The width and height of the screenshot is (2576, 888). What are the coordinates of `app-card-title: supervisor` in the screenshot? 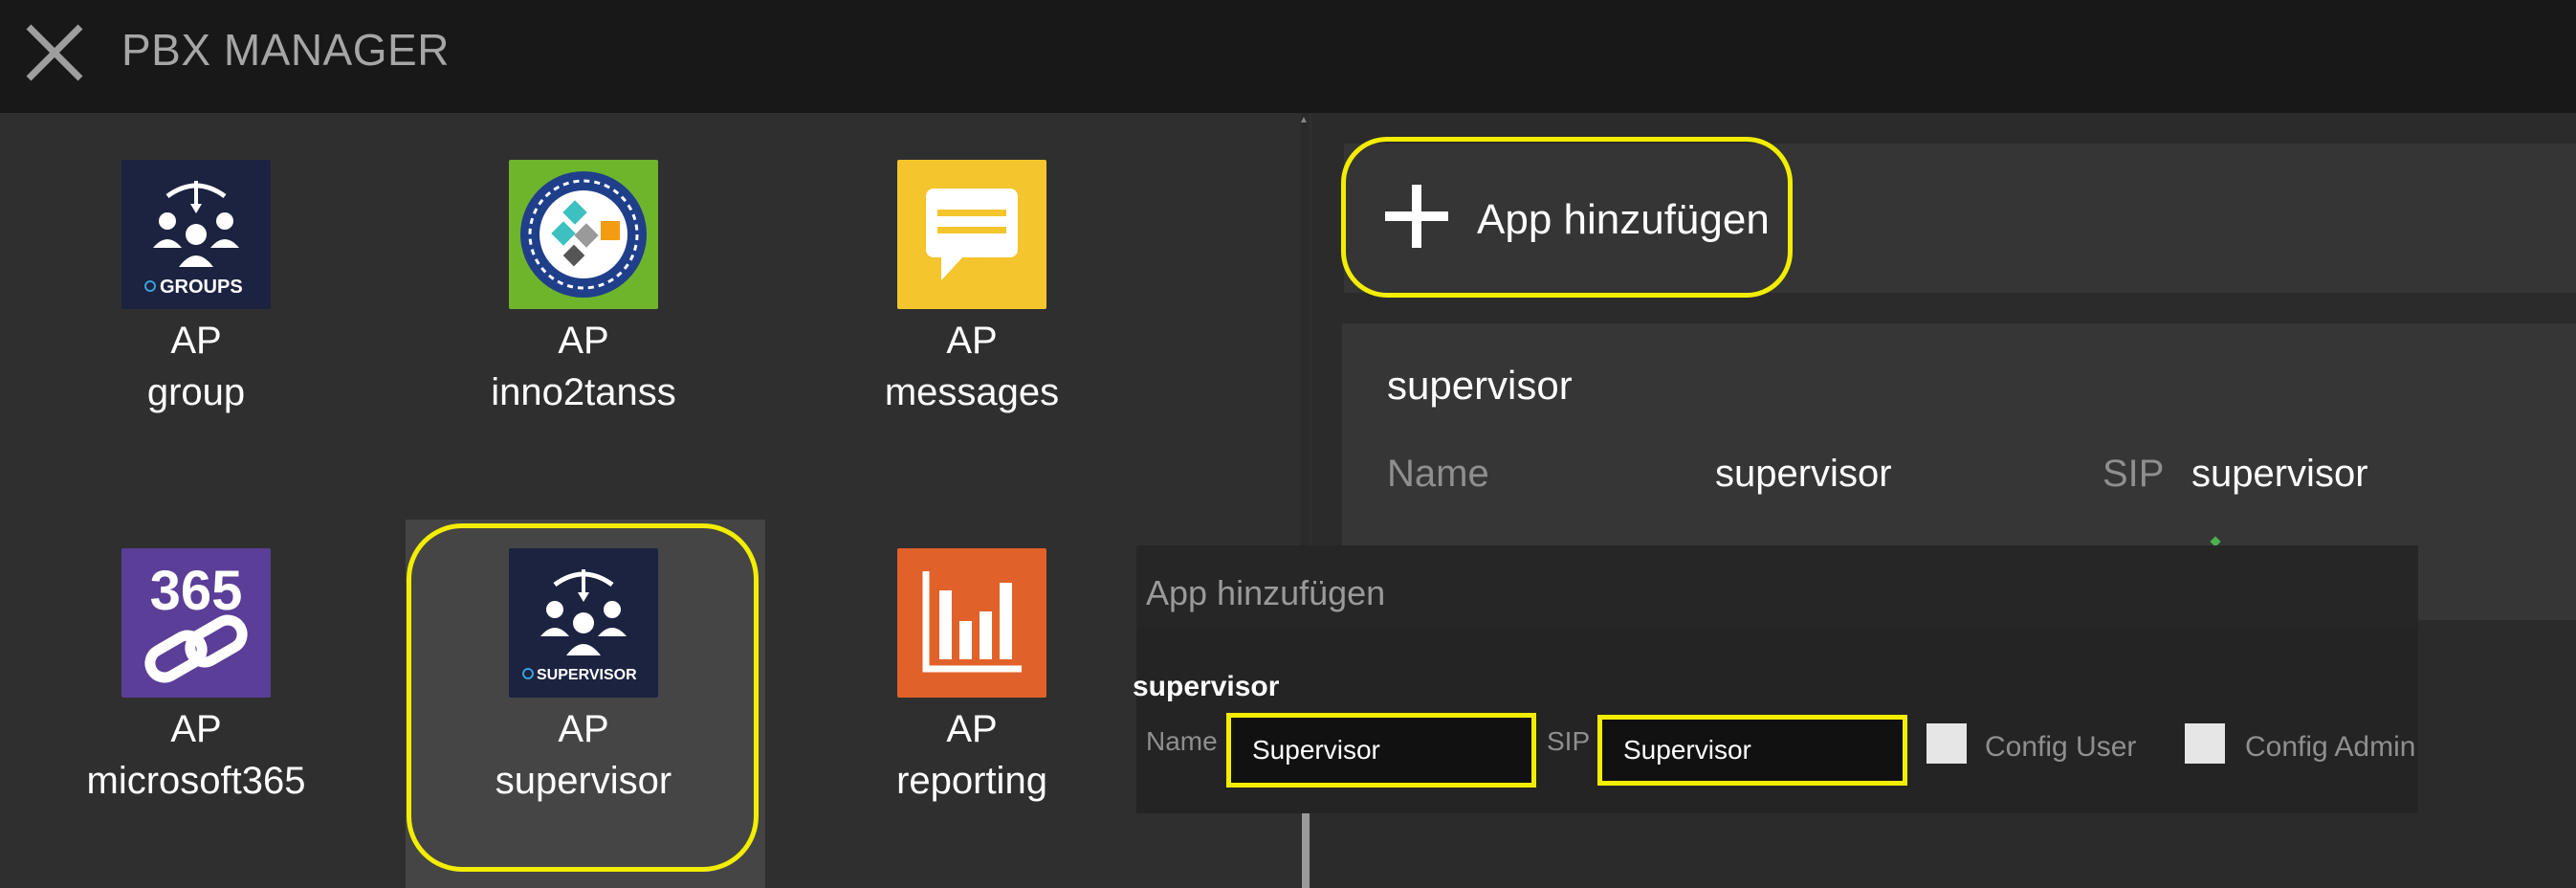 It's located at (1480, 385).